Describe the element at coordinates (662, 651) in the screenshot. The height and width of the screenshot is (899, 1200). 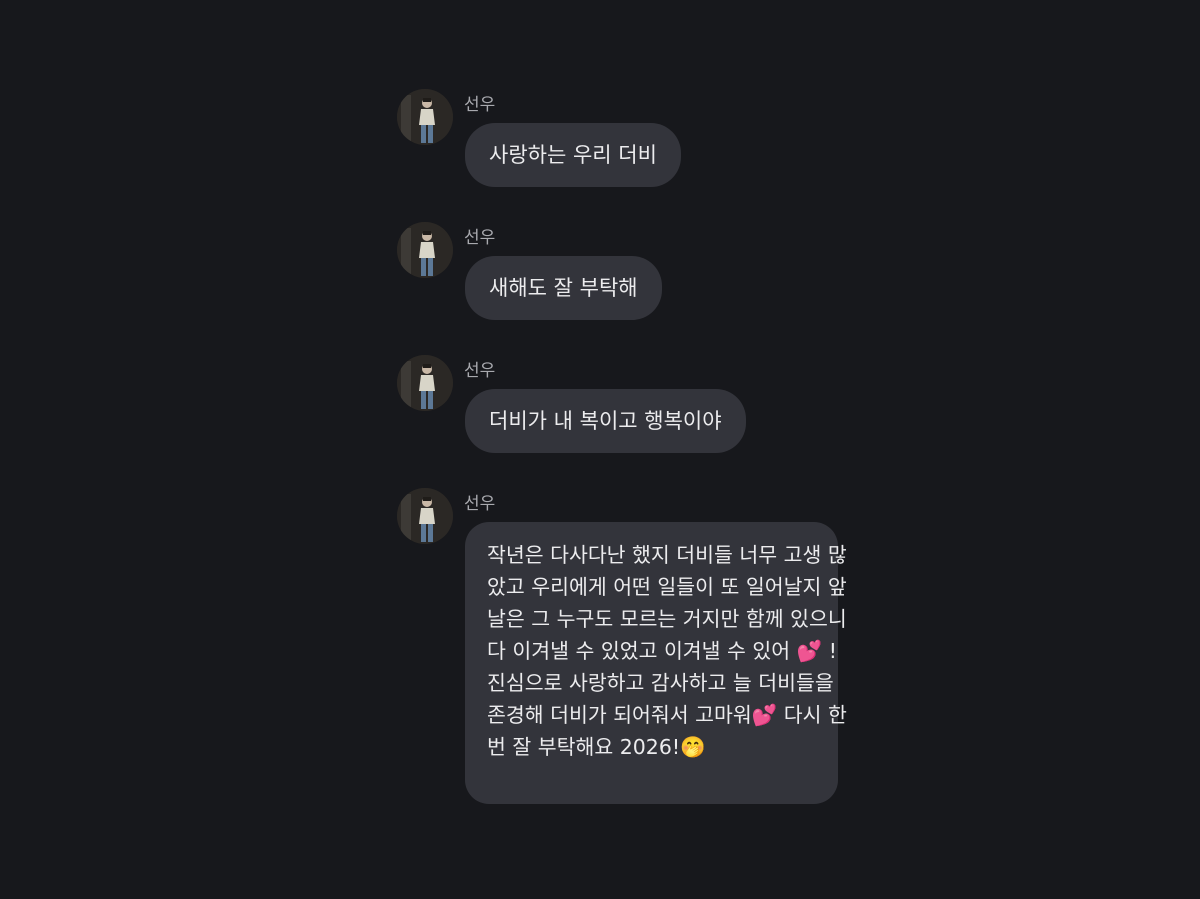
I see `message-line: 다 이겨낼 수 있었고 이겨낼 수 있어 💕 !` at that location.